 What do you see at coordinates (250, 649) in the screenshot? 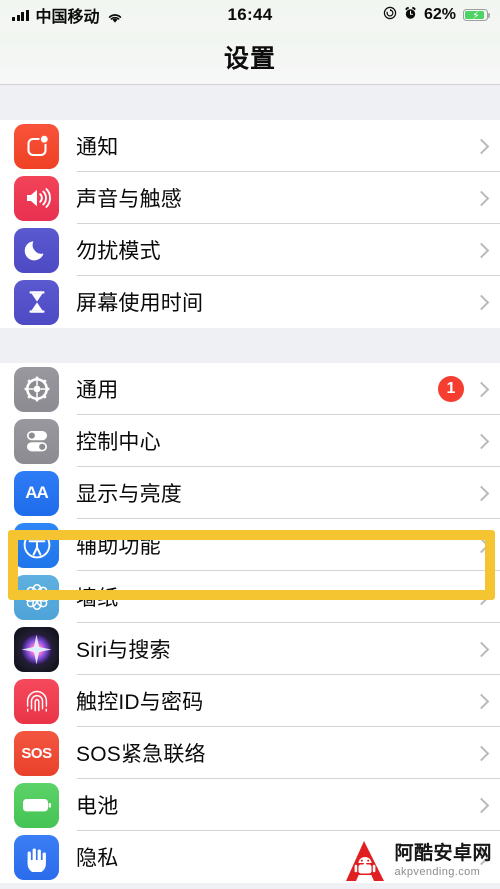
I see `settings-row-siri-search: Siri与搜索` at bounding box center [250, 649].